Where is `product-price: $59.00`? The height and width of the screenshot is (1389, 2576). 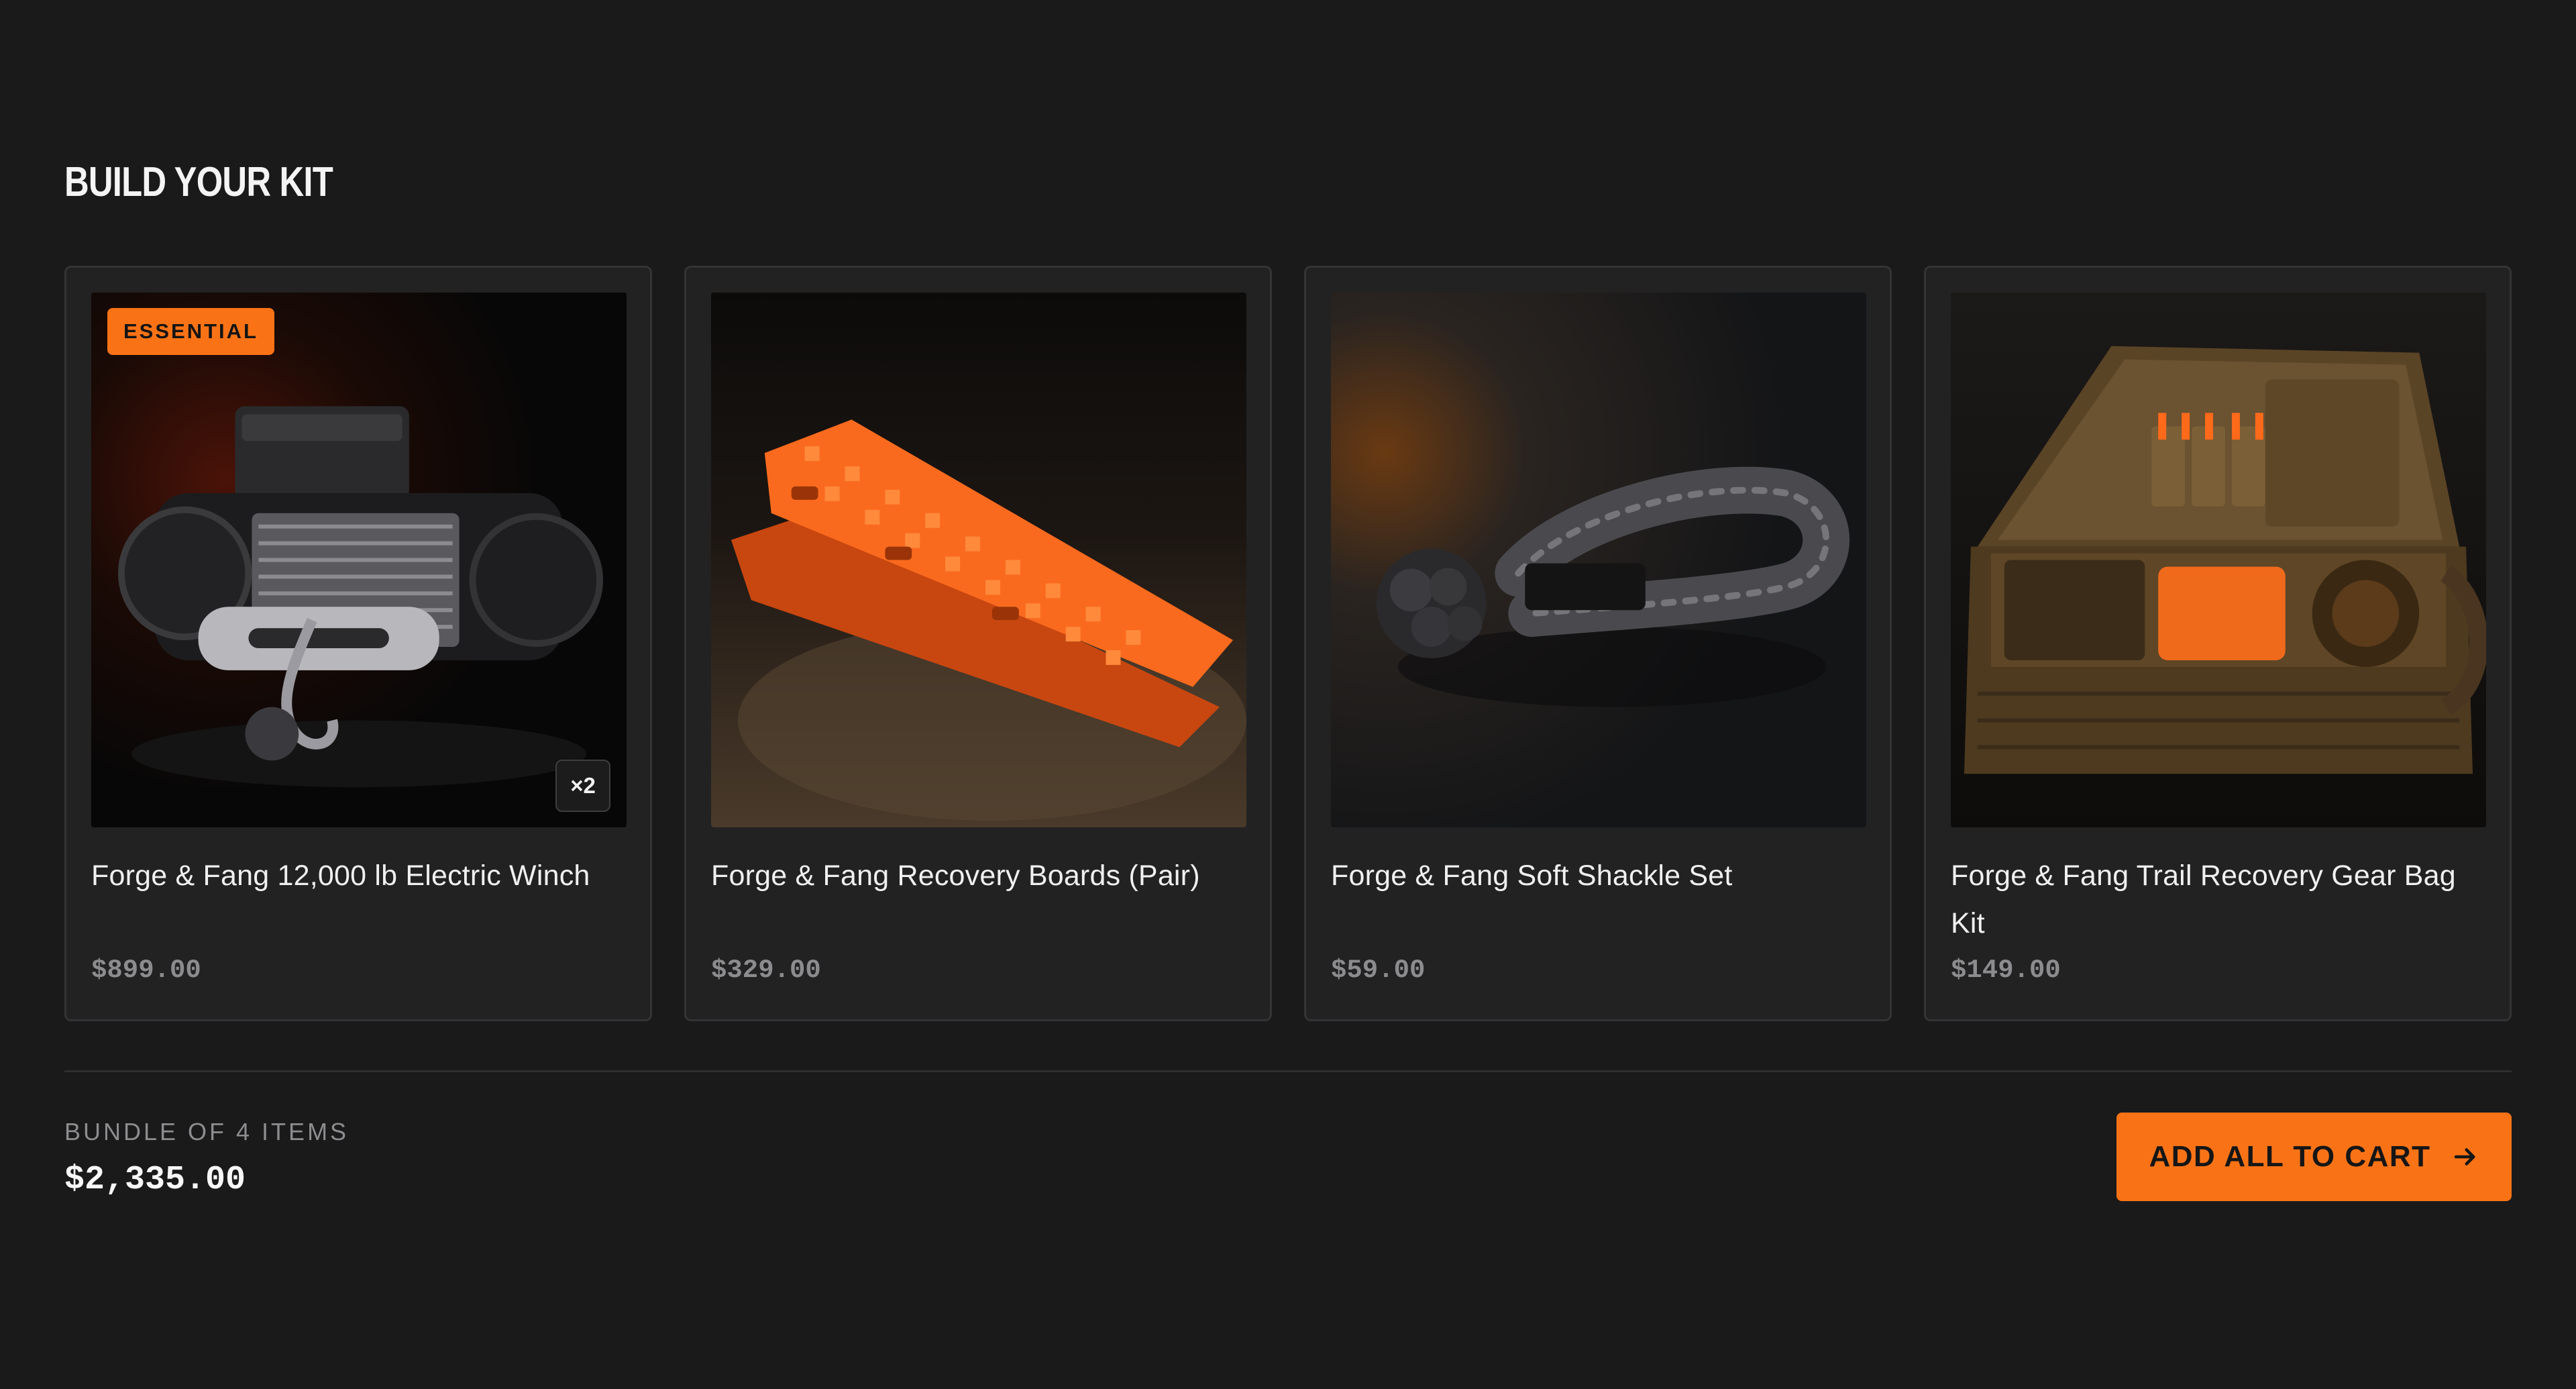 product-price: $59.00 is located at coordinates (1378, 971).